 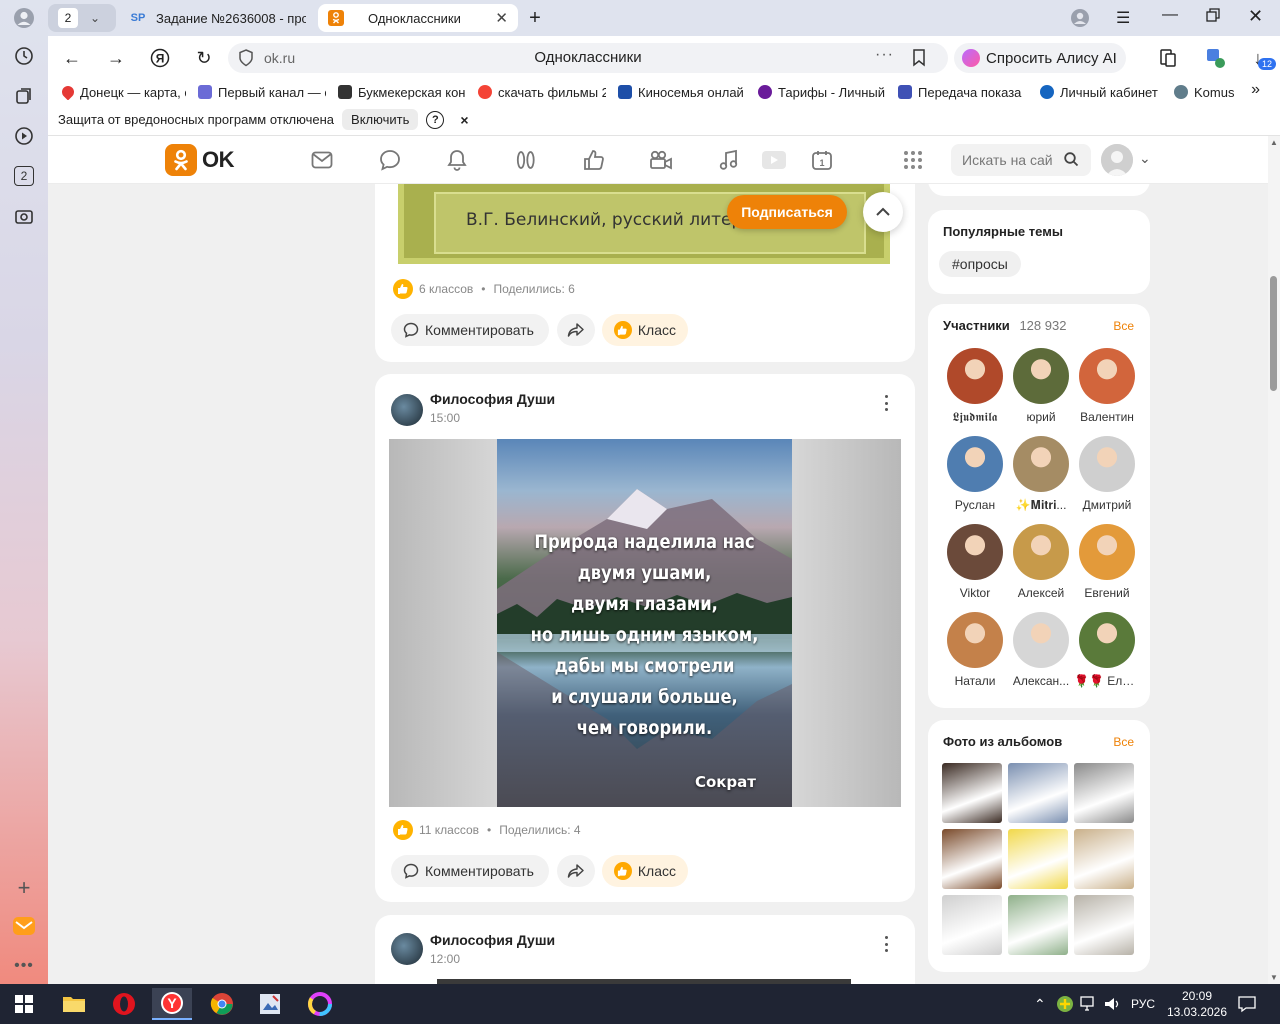 What do you see at coordinates (588, 58) in the screenshot?
I see `address-bar: ok.ru Одноклассники ···` at bounding box center [588, 58].